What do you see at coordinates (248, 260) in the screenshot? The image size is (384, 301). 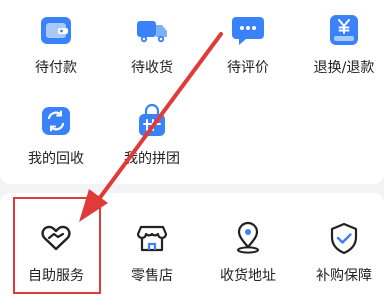 I see `address-button: 收货地址` at bounding box center [248, 260].